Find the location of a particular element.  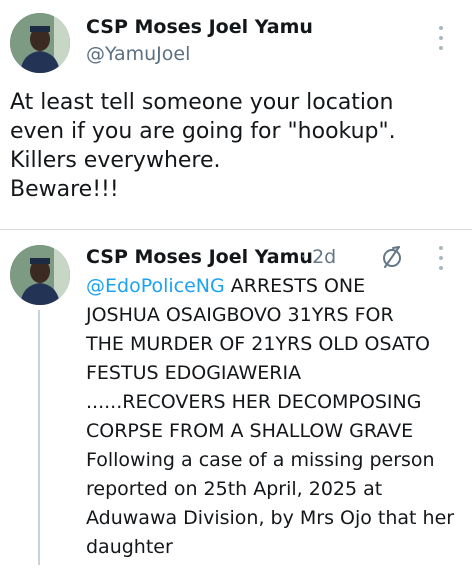

retweet-icon is located at coordinates (392, 257).